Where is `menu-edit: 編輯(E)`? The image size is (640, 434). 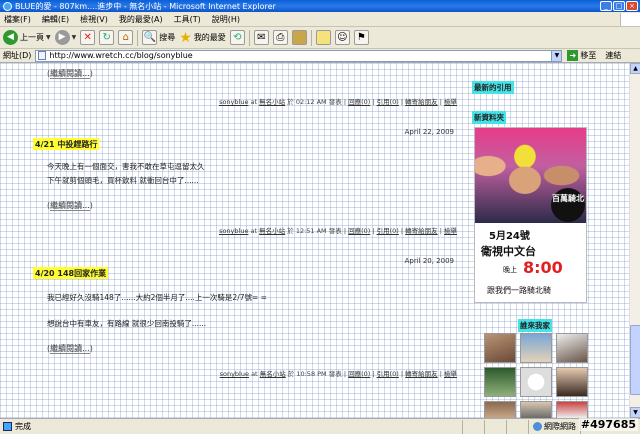
menu-edit: 編輯(E) is located at coordinates (55, 19).